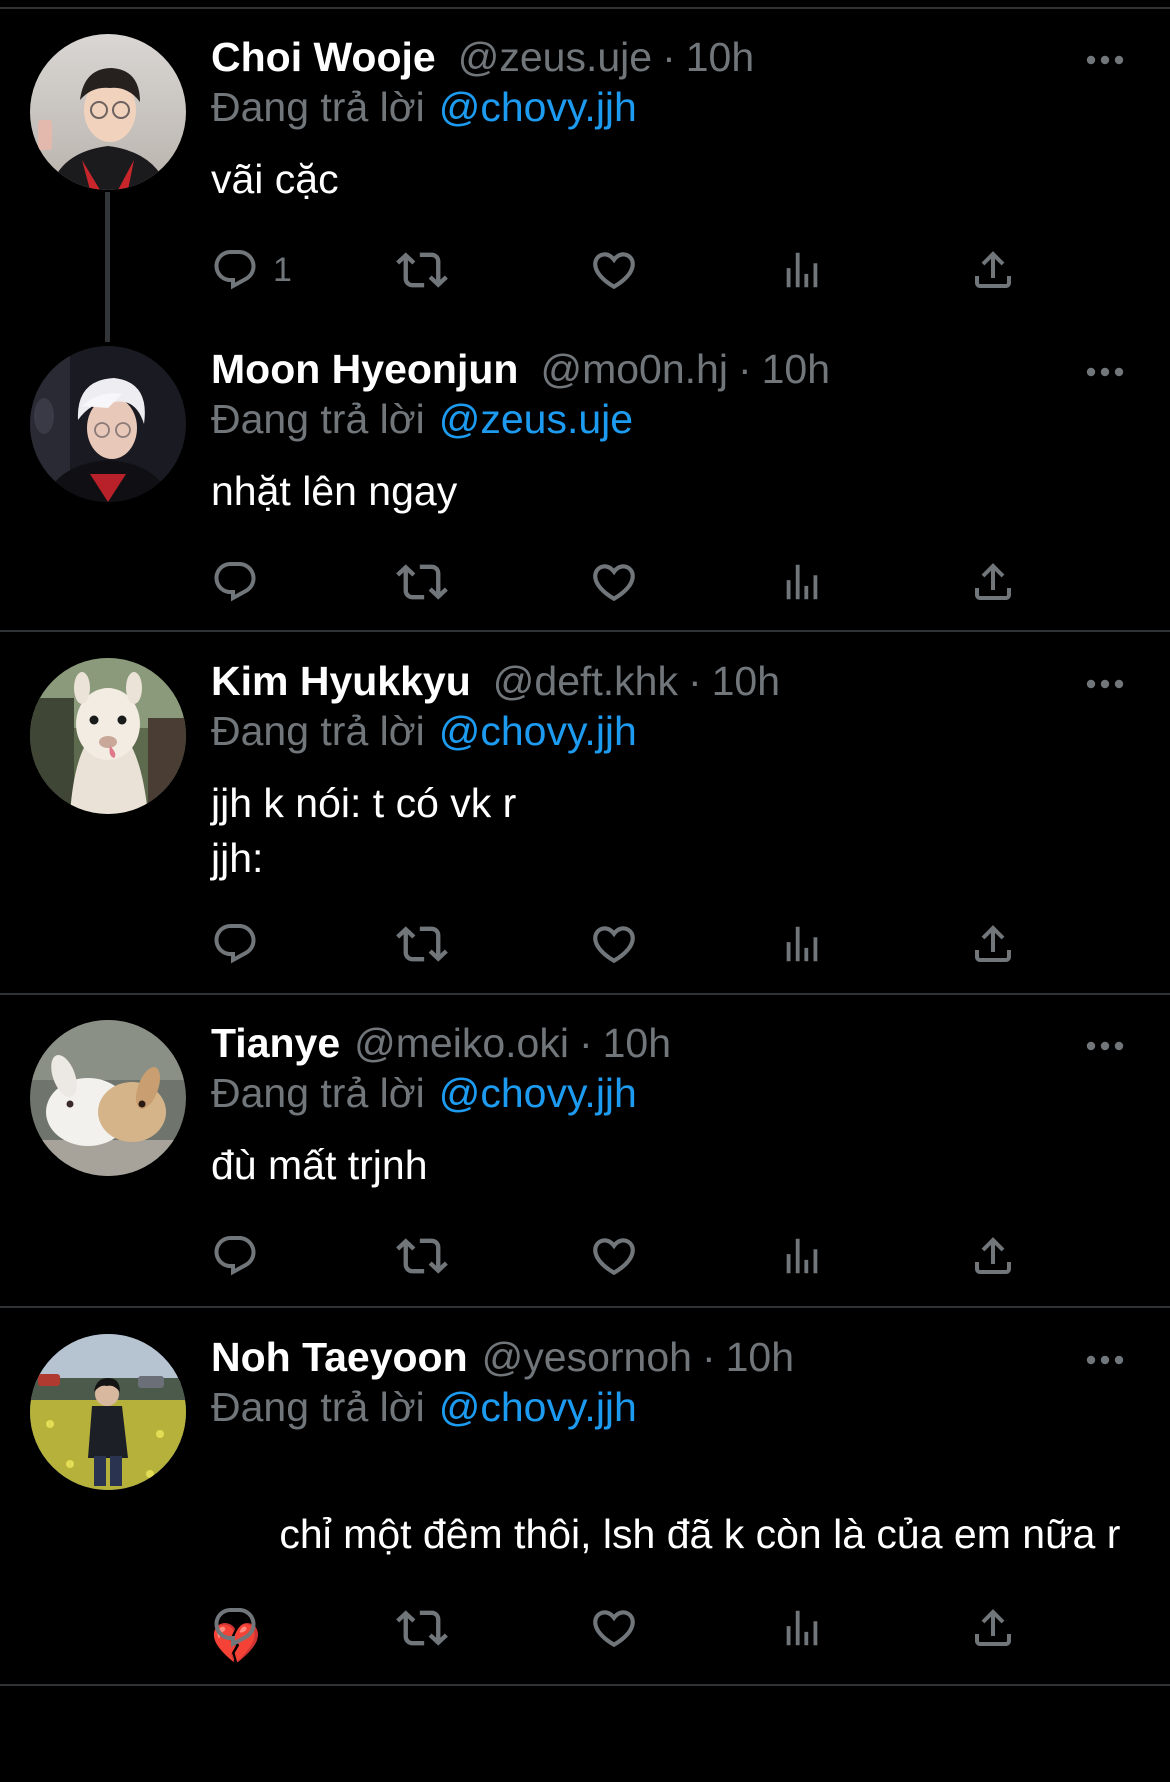 This screenshot has height=1782, width=1170. Describe the element at coordinates (585, 681) in the screenshot. I see `user-handle: @deft.khk` at that location.